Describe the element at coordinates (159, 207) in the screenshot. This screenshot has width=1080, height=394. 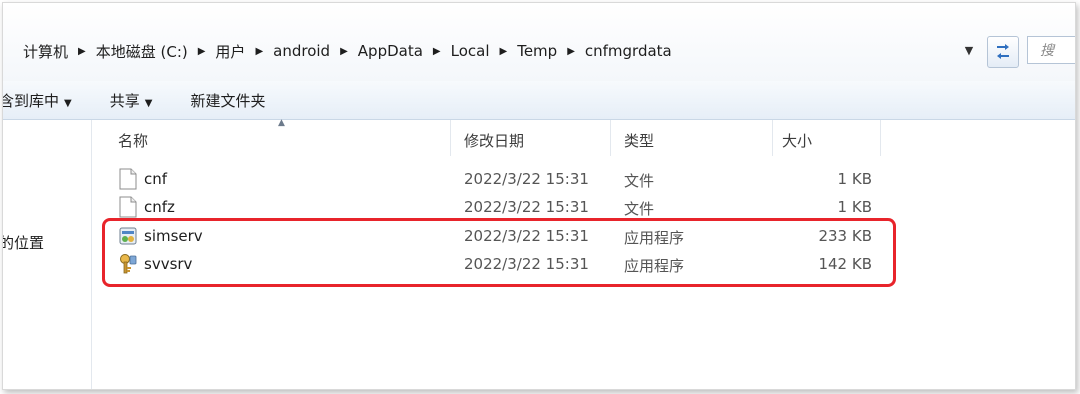
I see `file-name: cnfz` at that location.